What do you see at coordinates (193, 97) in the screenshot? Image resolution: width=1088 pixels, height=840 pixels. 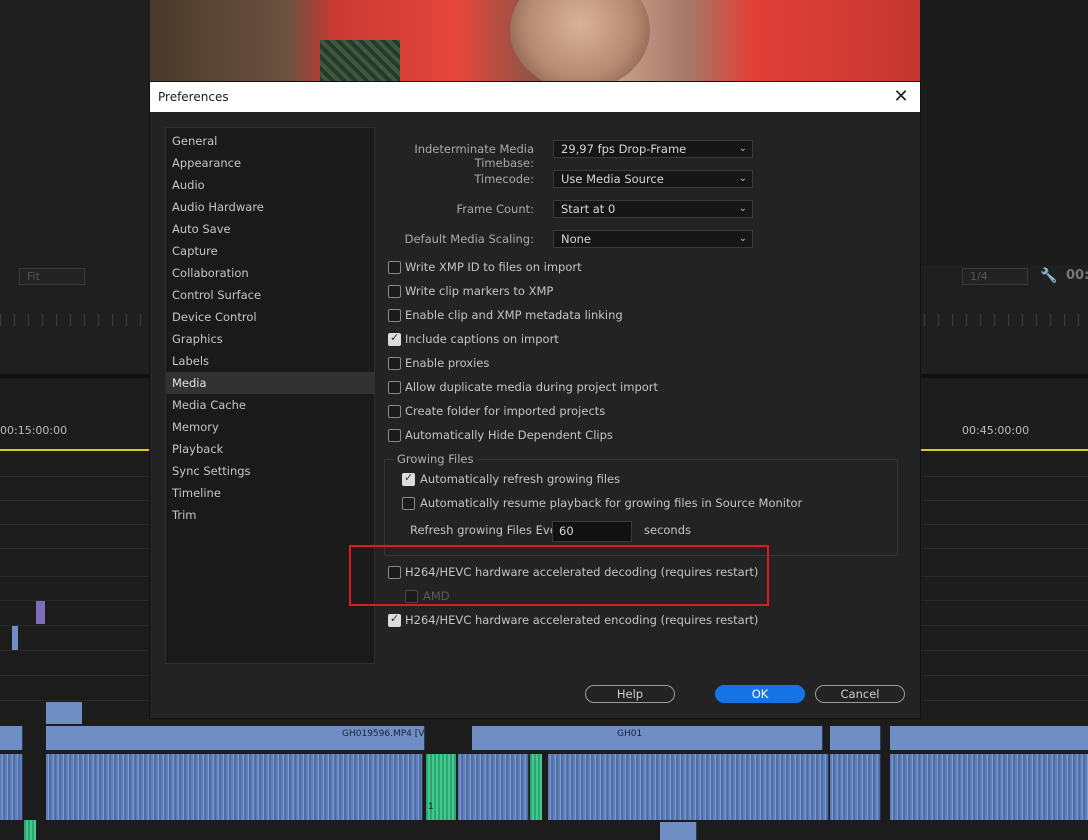 I see `dialog-title: Preferences` at bounding box center [193, 97].